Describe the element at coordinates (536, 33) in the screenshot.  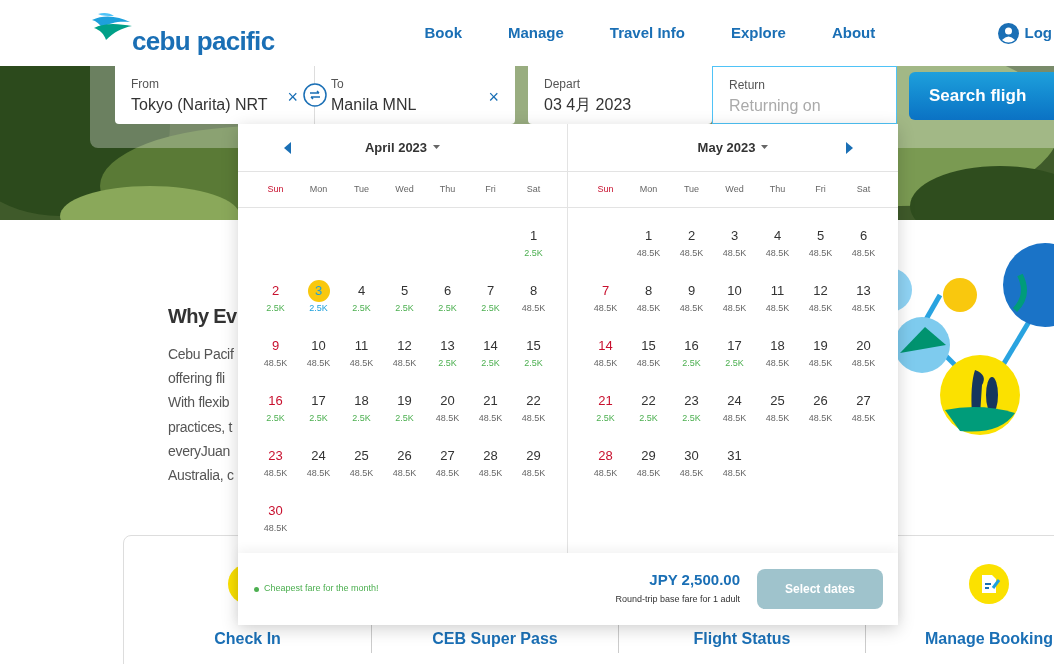
I see `nav-link: Manage` at that location.